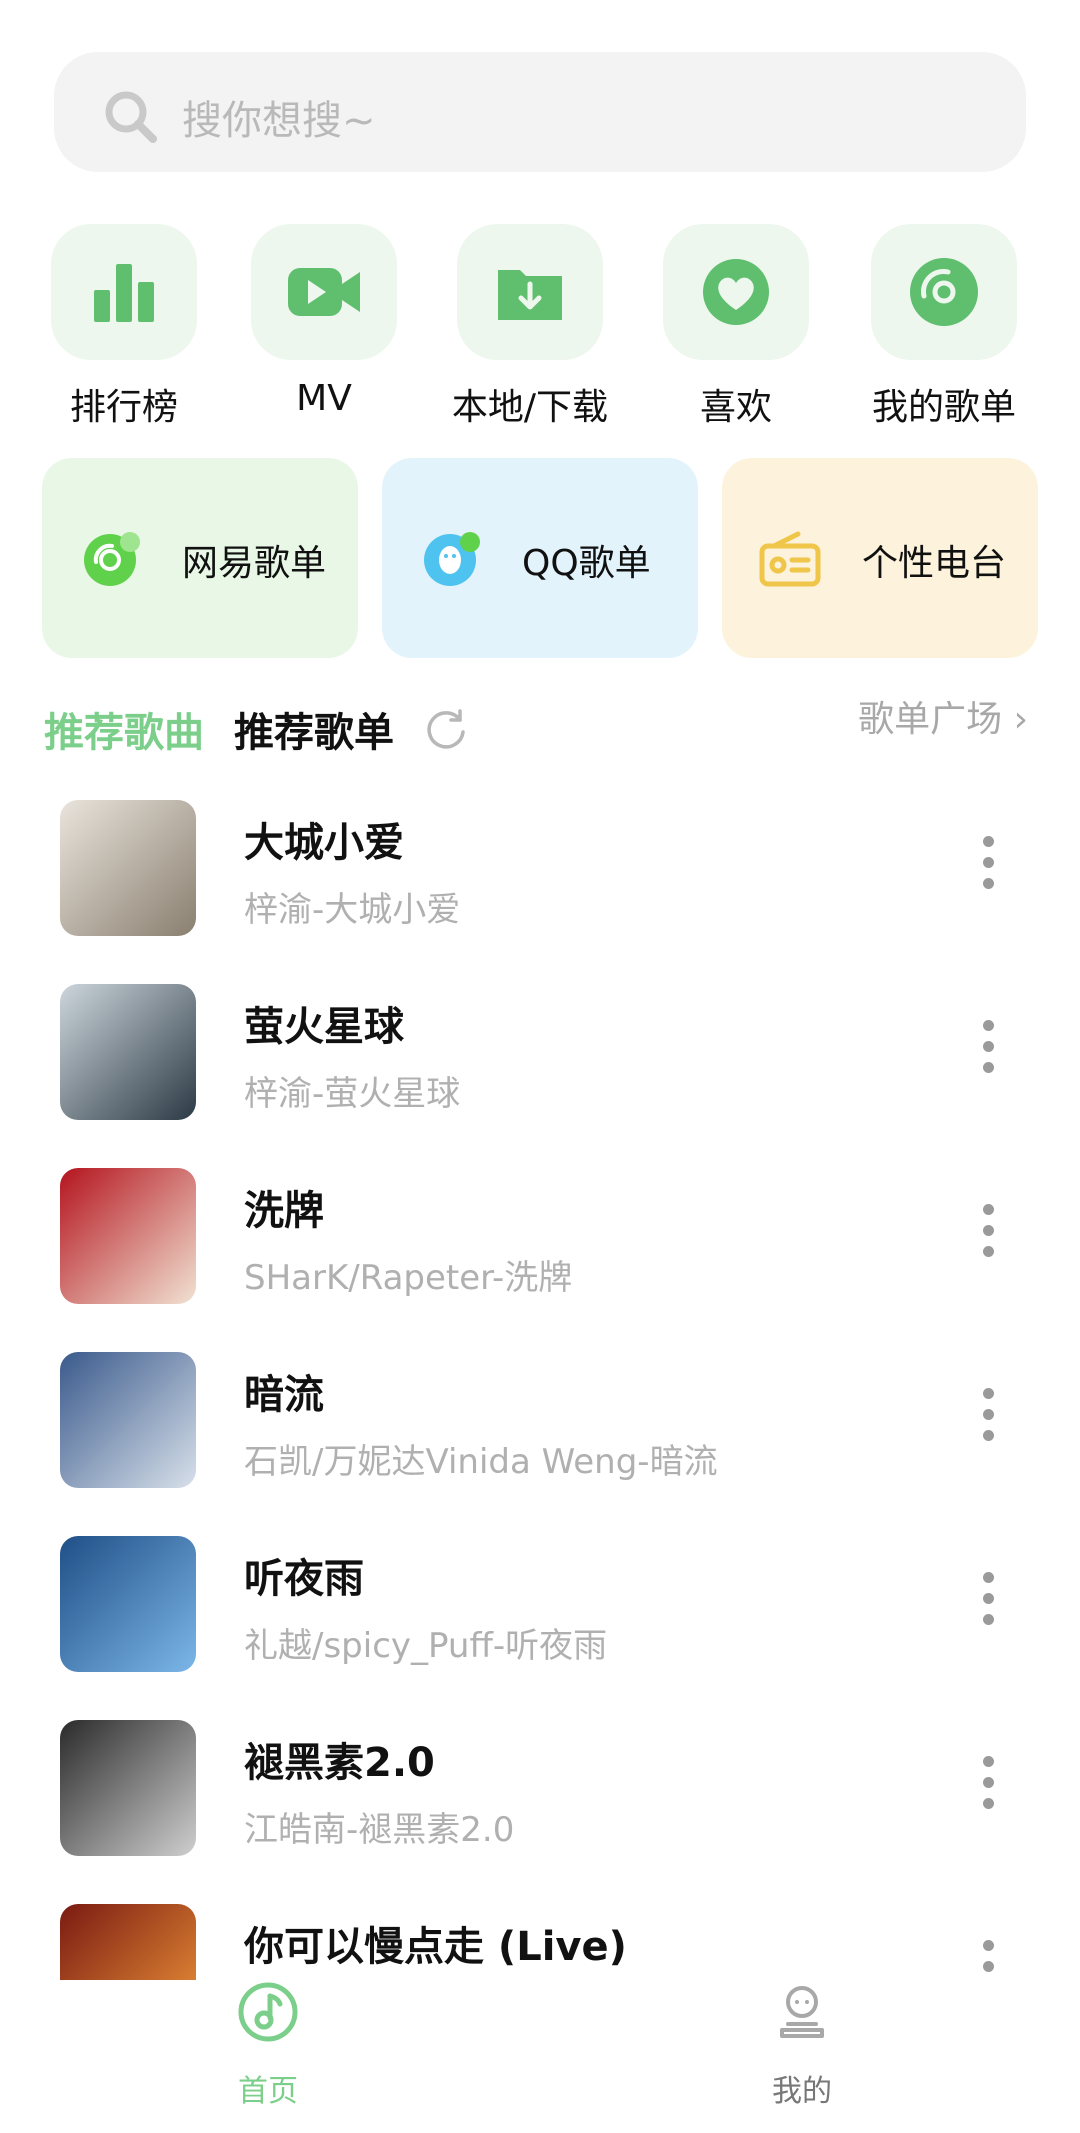  Describe the element at coordinates (540, 1250) in the screenshot. I see `song-row: 洗牌 SHarK/Rapeter-洗牌` at that location.